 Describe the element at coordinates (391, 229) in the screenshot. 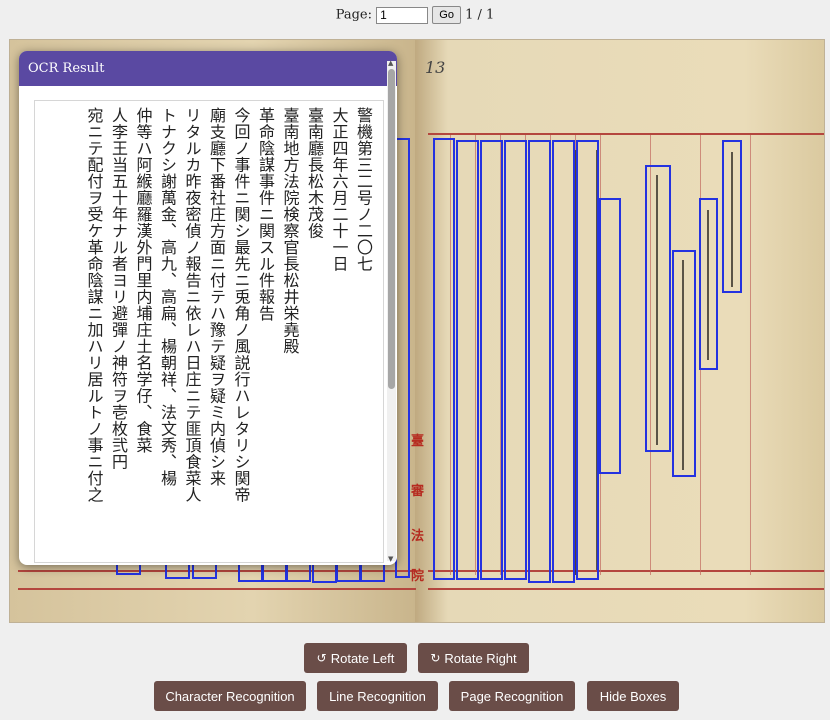

I see `ocr-scrollbar-thumb` at that location.